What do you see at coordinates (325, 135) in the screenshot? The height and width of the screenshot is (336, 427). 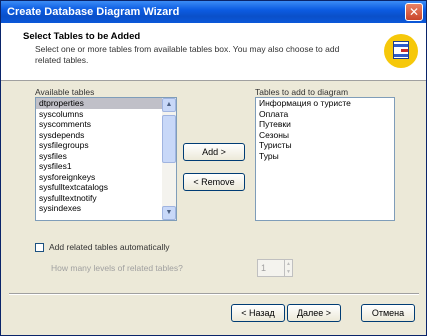 I see `list-item: Сезоны` at bounding box center [325, 135].